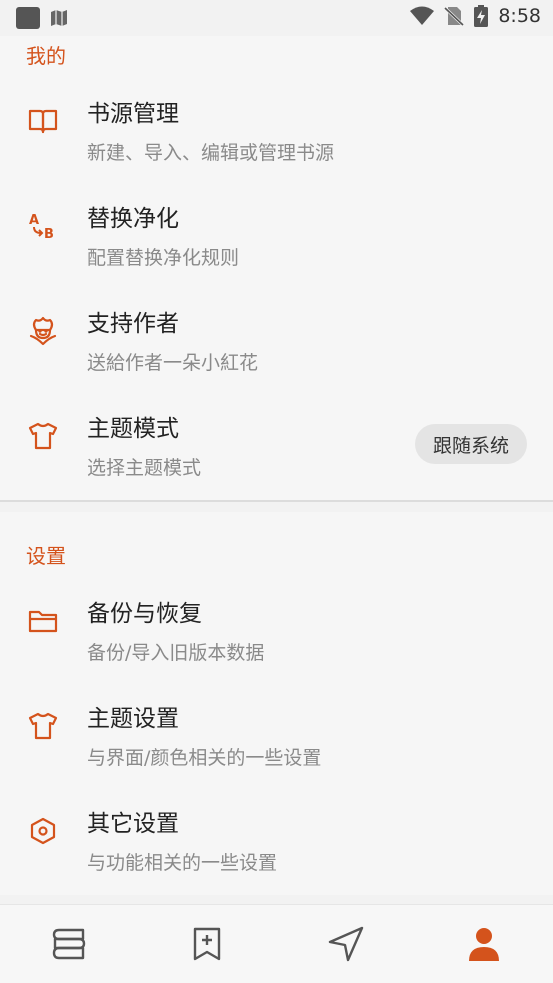 The width and height of the screenshot is (553, 983). What do you see at coordinates (276, 342) in the screenshot?
I see `item-support-author: 支持作者 送給作者一朵小紅花` at bounding box center [276, 342].